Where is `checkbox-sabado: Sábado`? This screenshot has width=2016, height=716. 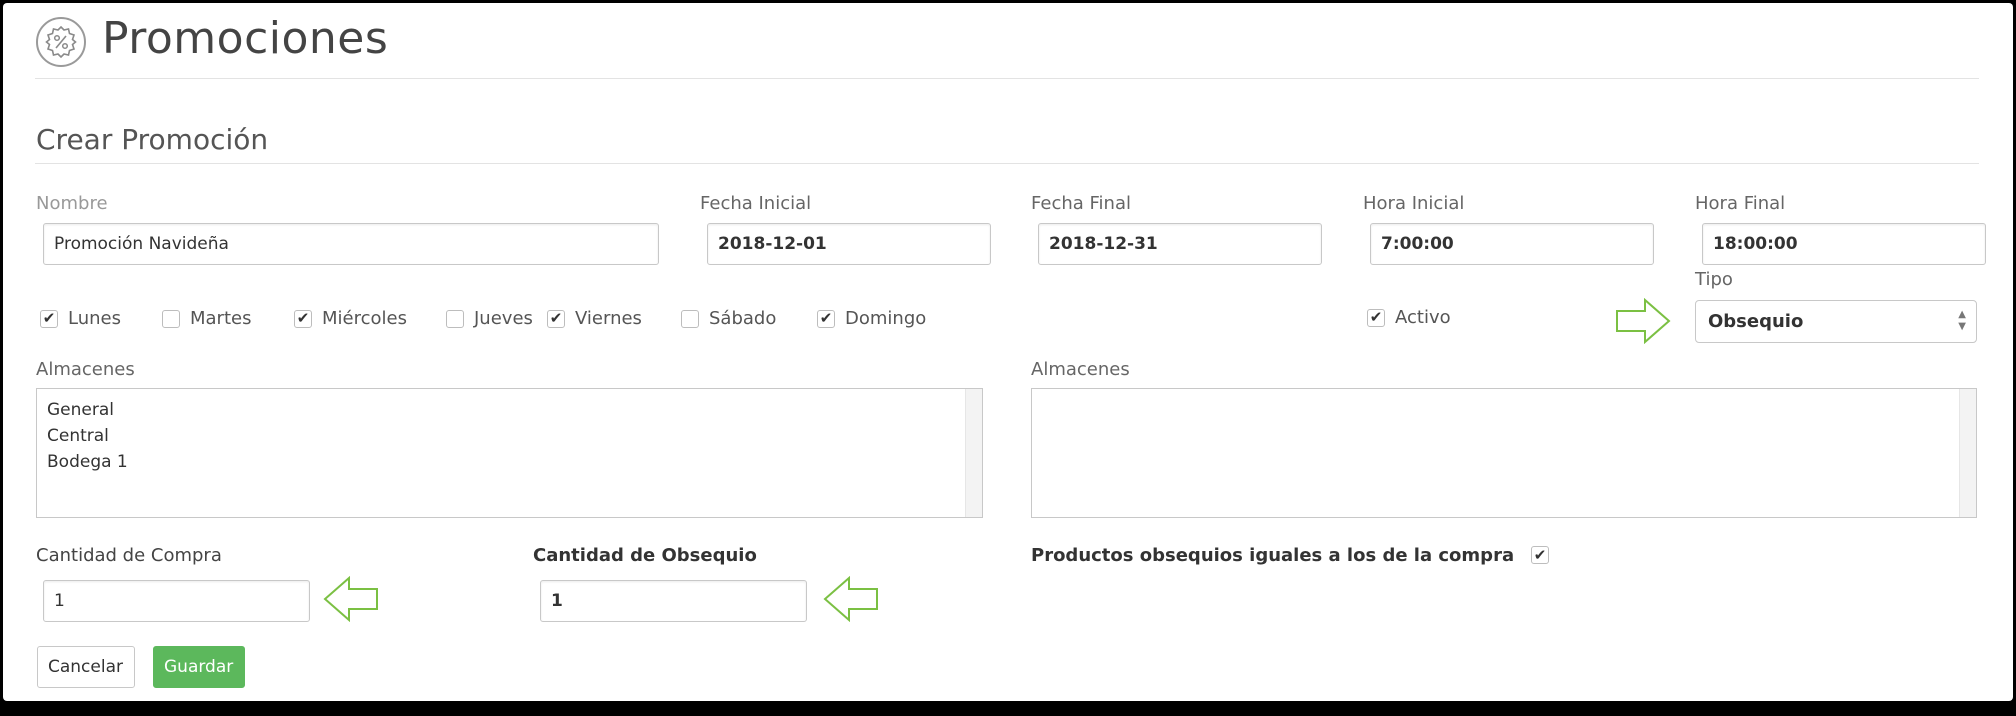 checkbox-sabado: Sábado is located at coordinates (728, 318).